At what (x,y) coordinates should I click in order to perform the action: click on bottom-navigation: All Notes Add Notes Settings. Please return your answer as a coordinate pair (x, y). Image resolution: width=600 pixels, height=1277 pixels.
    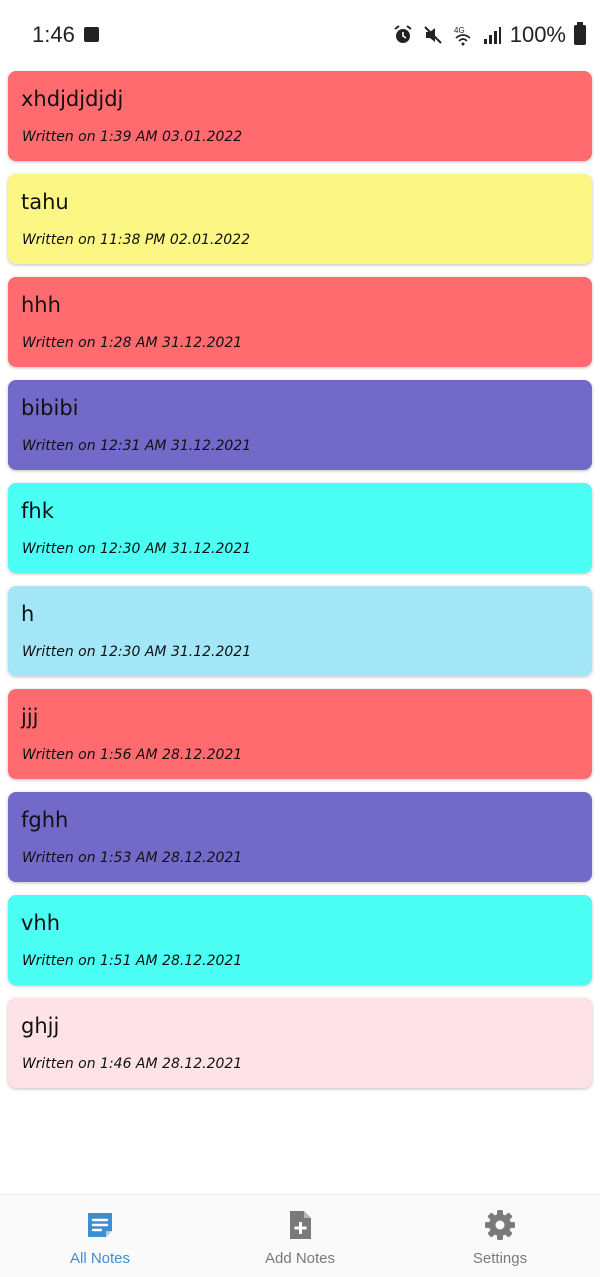
    Looking at the image, I should click on (300, 1235).